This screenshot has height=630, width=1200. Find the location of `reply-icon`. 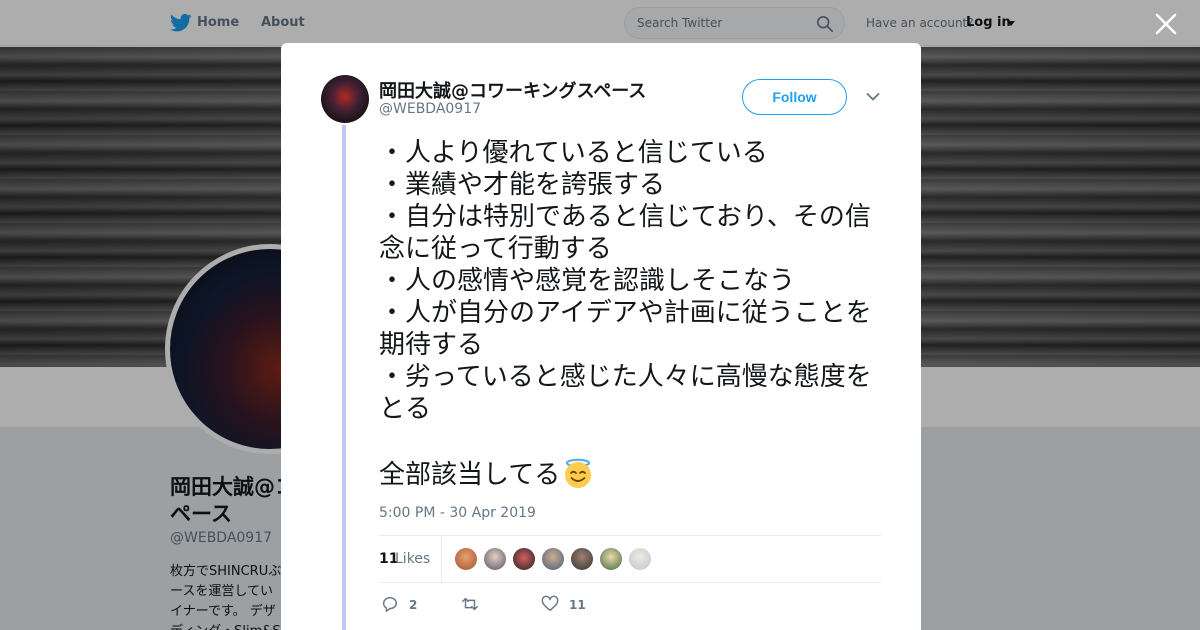

reply-icon is located at coordinates (390, 604).